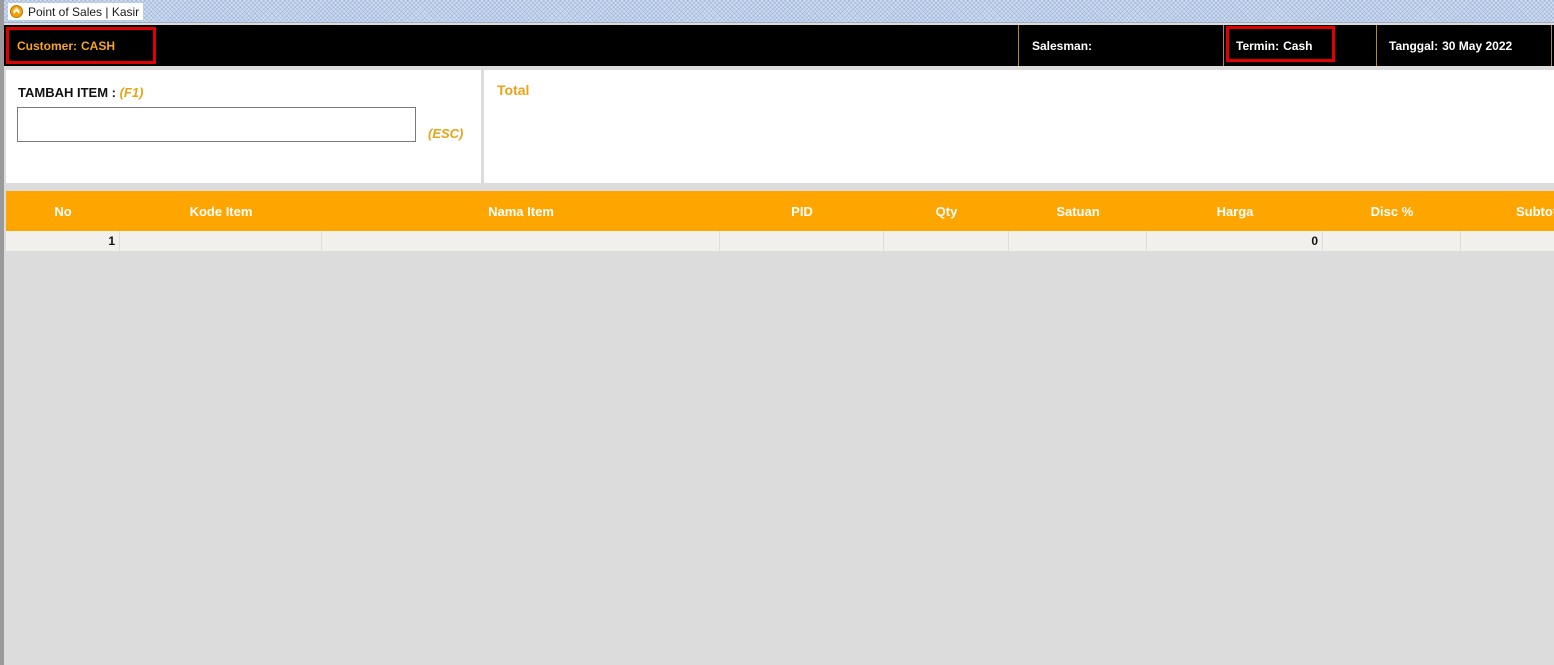 The height and width of the screenshot is (665, 1554). Describe the element at coordinates (1078, 241) in the screenshot. I see `cell-satuan` at that location.